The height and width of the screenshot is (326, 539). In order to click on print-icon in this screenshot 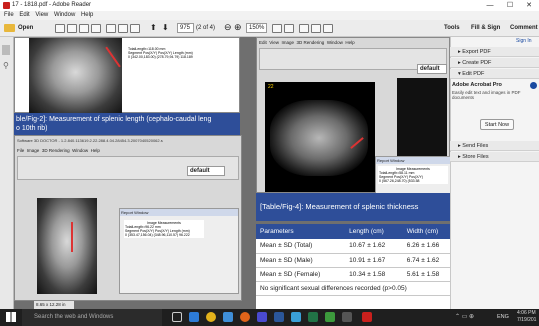, I will do `click(123, 28)`.